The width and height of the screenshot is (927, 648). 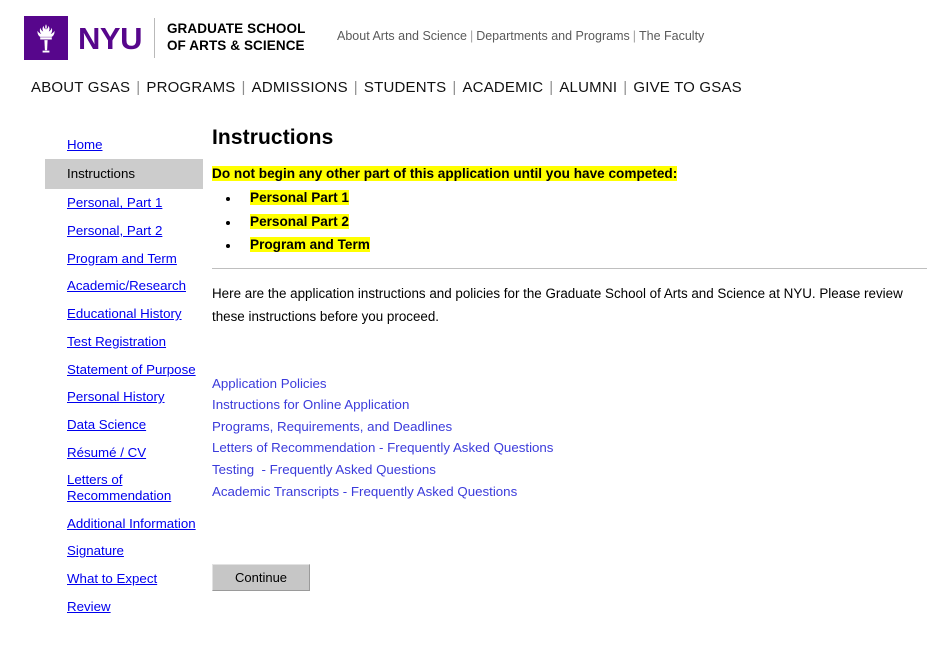 What do you see at coordinates (124, 524) in the screenshot?
I see `sidebar-item-additional-information: Additional Information` at bounding box center [124, 524].